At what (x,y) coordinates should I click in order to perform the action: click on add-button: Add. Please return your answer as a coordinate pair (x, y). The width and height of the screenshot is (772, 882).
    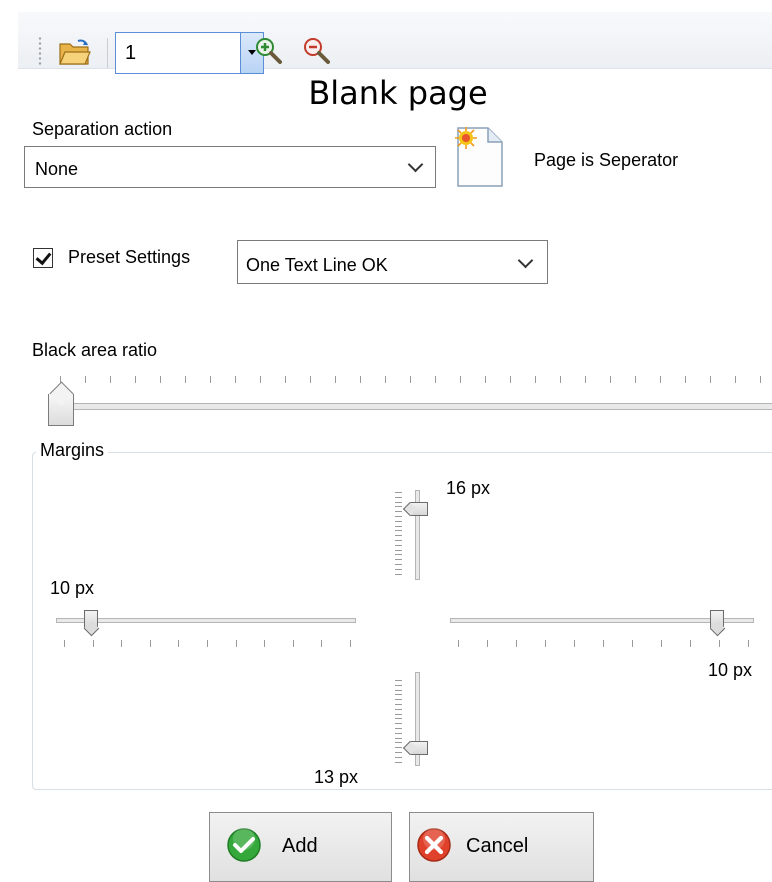
    Looking at the image, I should click on (300, 847).